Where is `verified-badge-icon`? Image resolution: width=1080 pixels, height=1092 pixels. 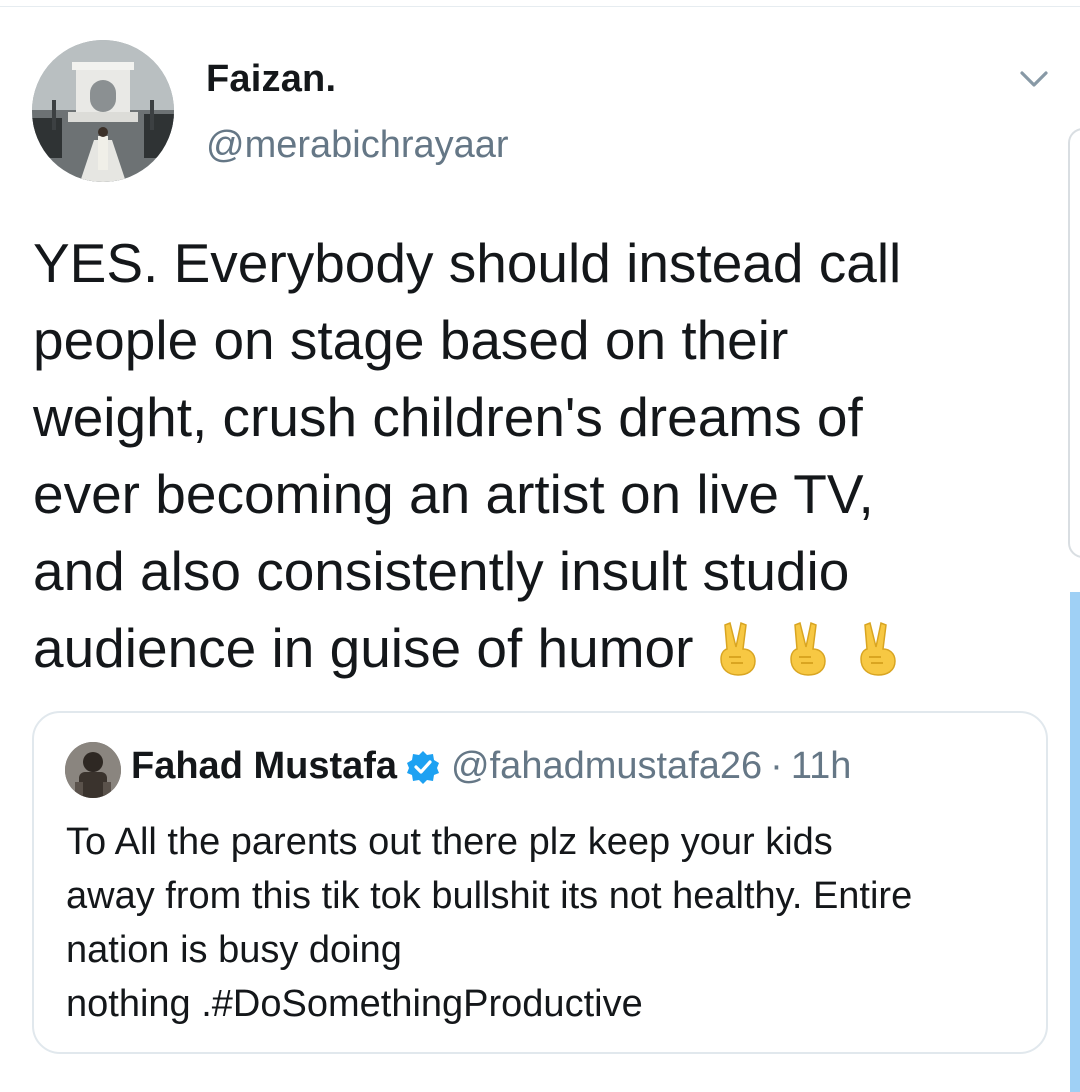 verified-badge-icon is located at coordinates (423, 767).